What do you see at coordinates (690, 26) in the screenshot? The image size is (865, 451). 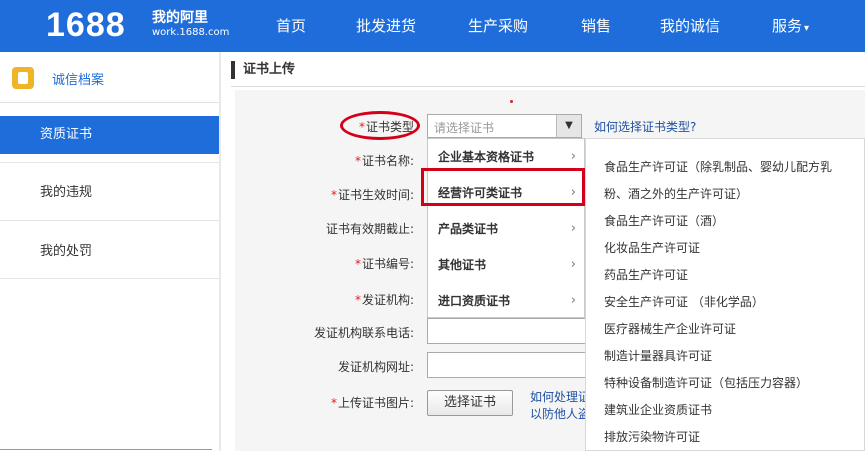 I see `nav-my-credit: 我的诚信` at bounding box center [690, 26].